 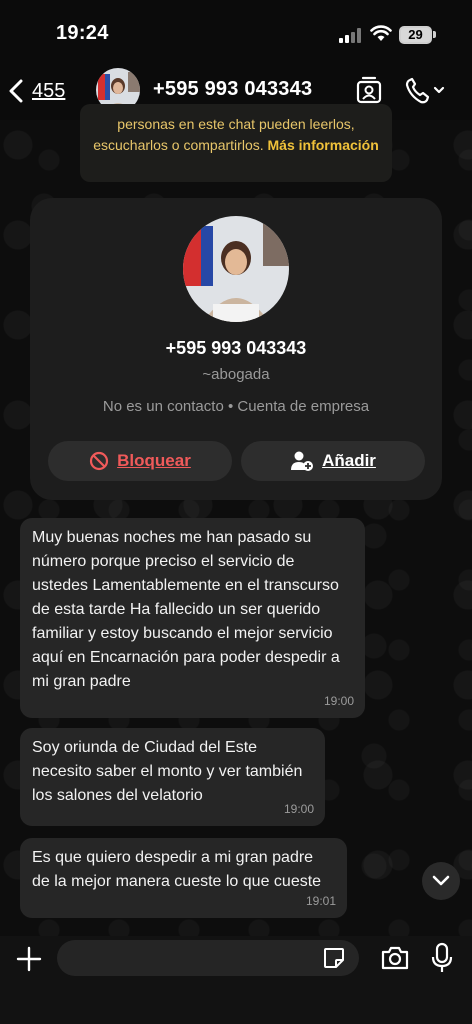 I want to click on signal-icon, so click(x=351, y=35).